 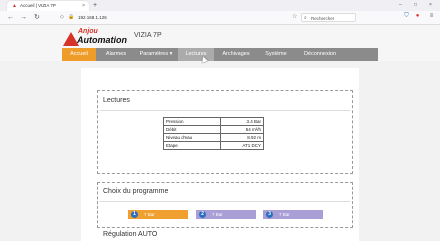 What do you see at coordinates (220, 5) in the screenshot?
I see `browser-tabstrip: ▲ Accueil | VIZIA 7P × + – □ ×` at bounding box center [220, 5].